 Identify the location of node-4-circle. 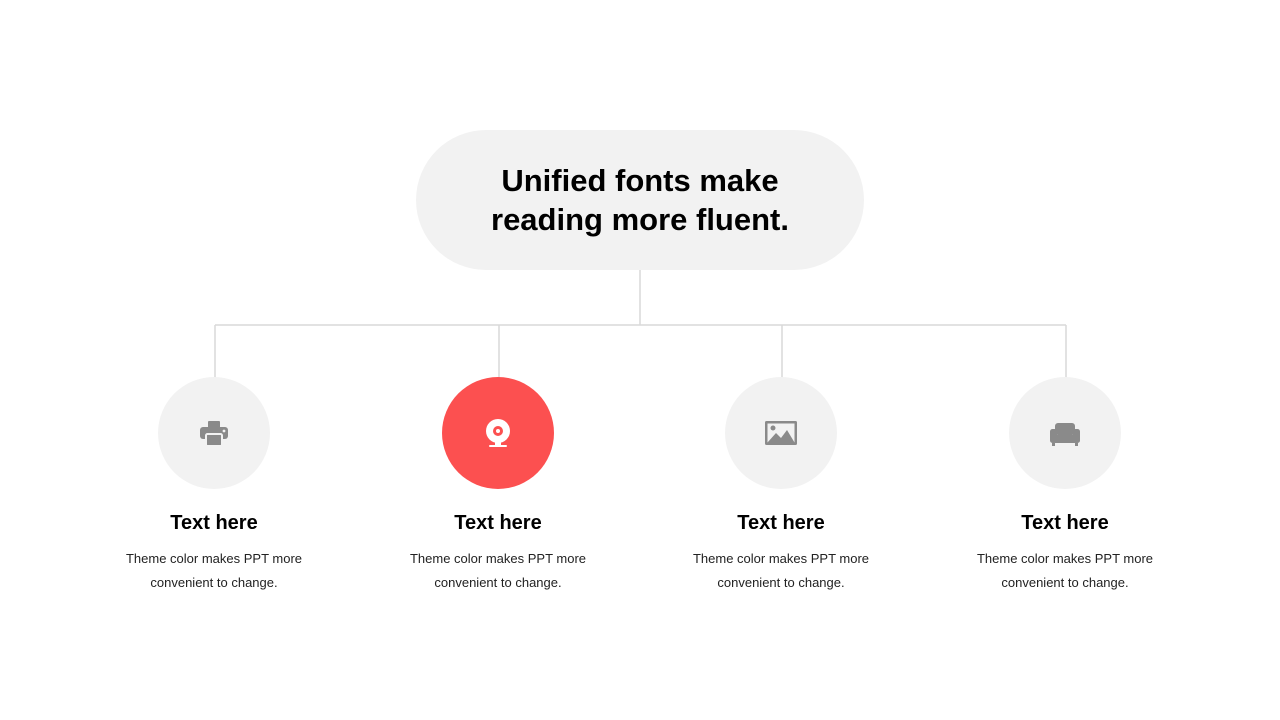
(1065, 433).